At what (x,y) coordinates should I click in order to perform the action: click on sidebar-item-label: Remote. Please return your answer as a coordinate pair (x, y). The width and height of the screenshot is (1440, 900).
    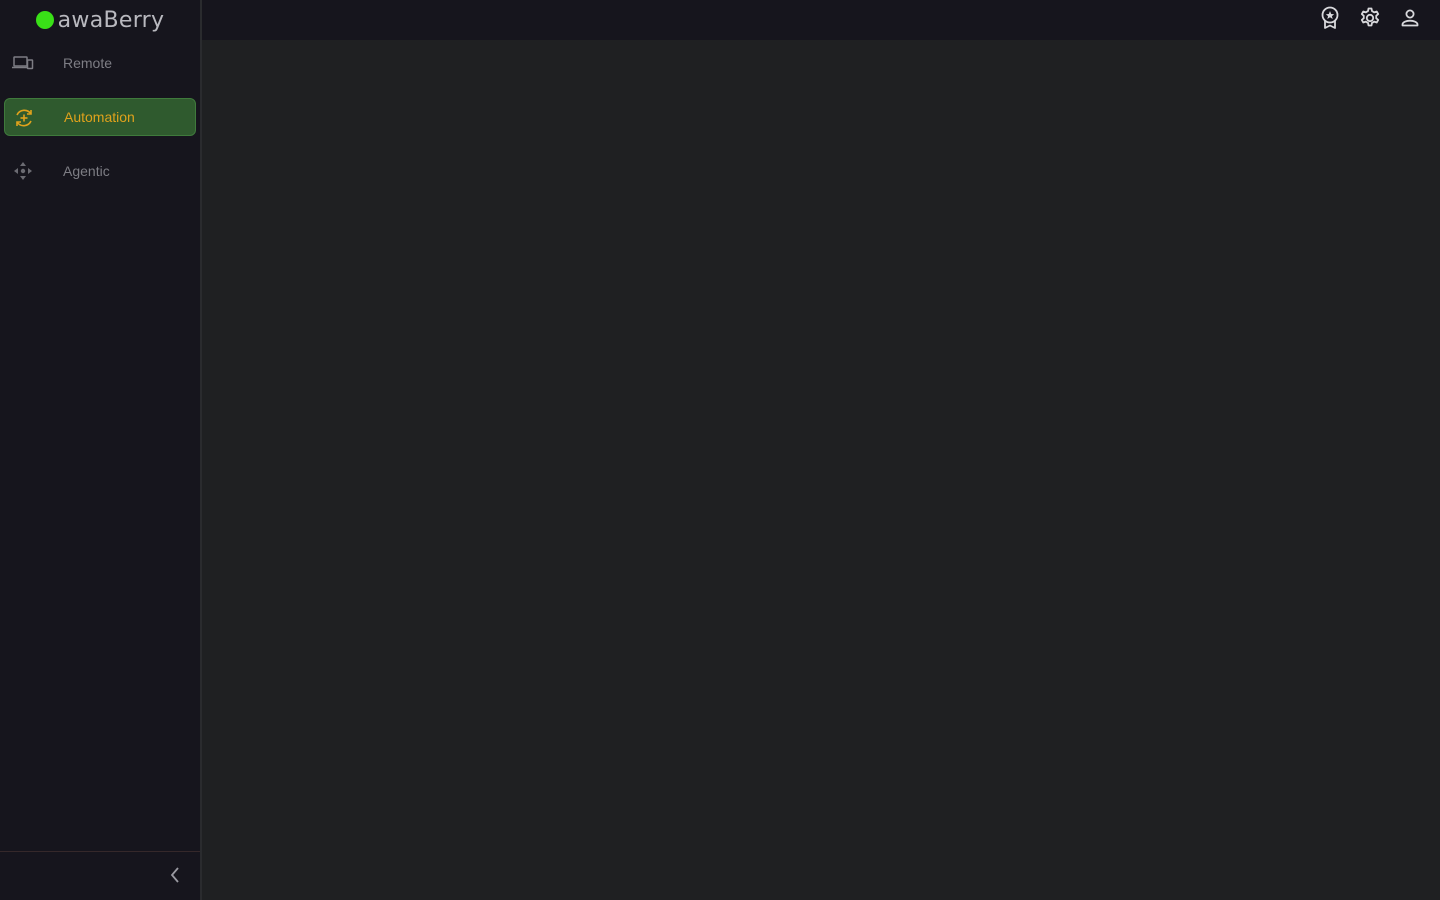
    Looking at the image, I should click on (88, 63).